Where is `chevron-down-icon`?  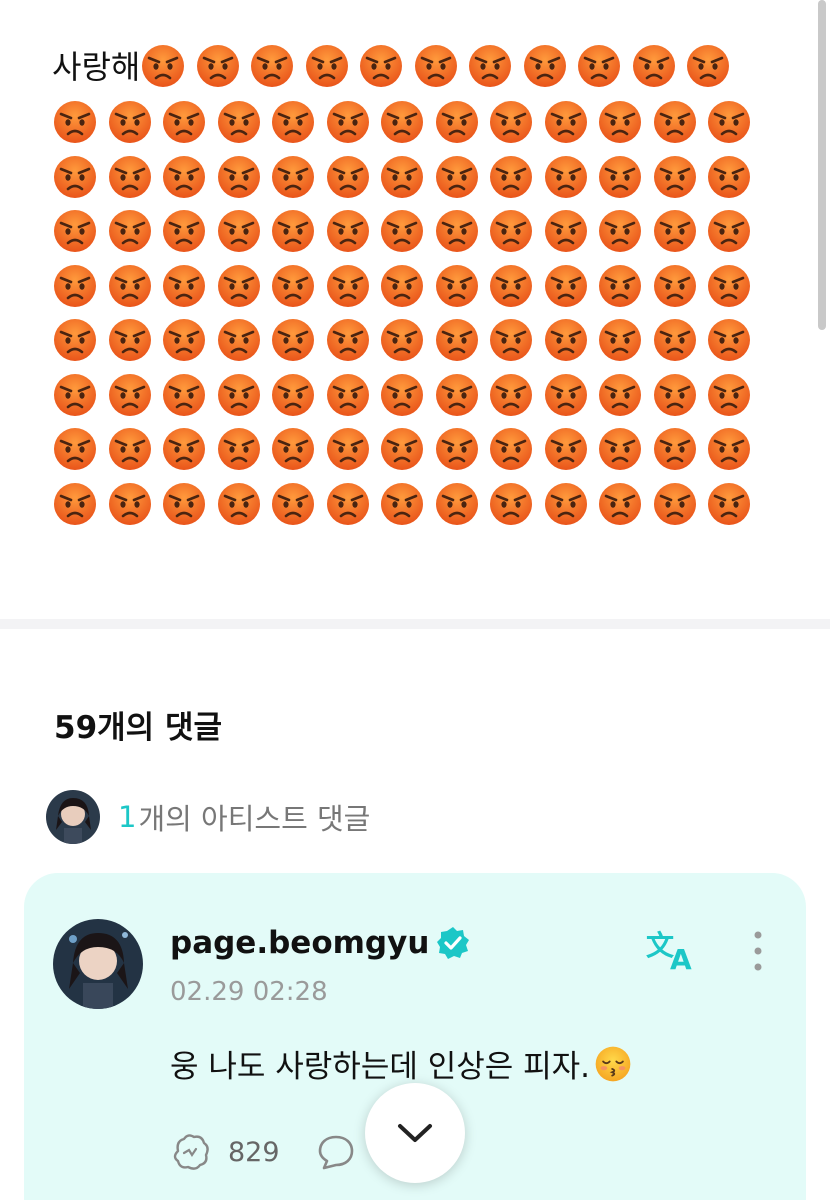 chevron-down-icon is located at coordinates (415, 1133).